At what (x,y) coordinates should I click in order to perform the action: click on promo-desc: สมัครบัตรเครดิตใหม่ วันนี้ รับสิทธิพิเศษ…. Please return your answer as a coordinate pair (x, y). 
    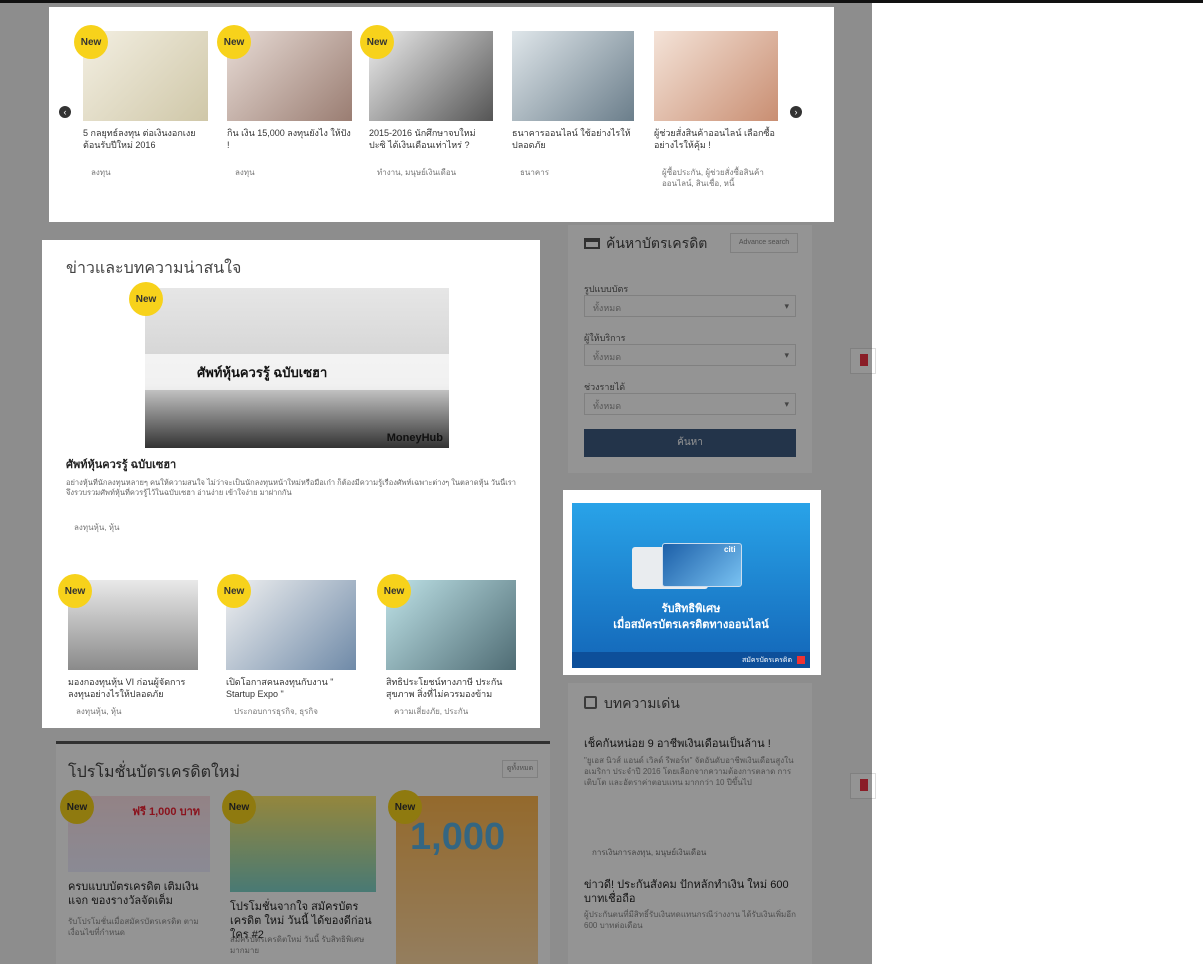
    Looking at the image, I should click on (297, 945).